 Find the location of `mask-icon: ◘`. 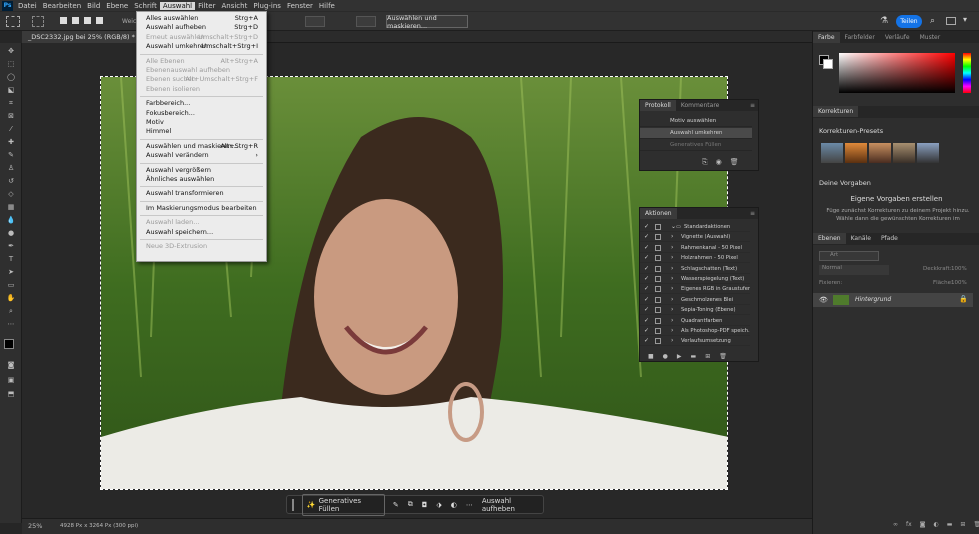

mask-icon: ◘ is located at coordinates (425, 505).